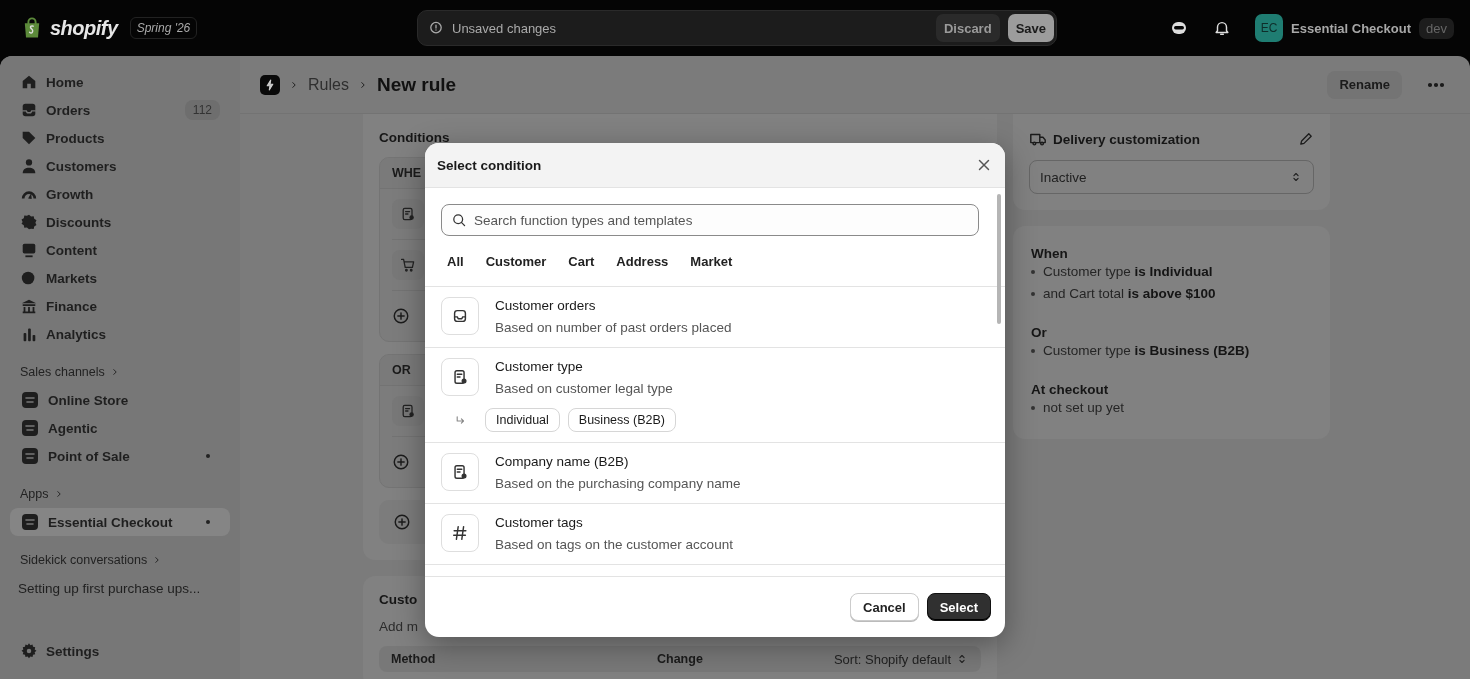 This screenshot has width=1470, height=679. I want to click on home-icon, so click(29, 82).